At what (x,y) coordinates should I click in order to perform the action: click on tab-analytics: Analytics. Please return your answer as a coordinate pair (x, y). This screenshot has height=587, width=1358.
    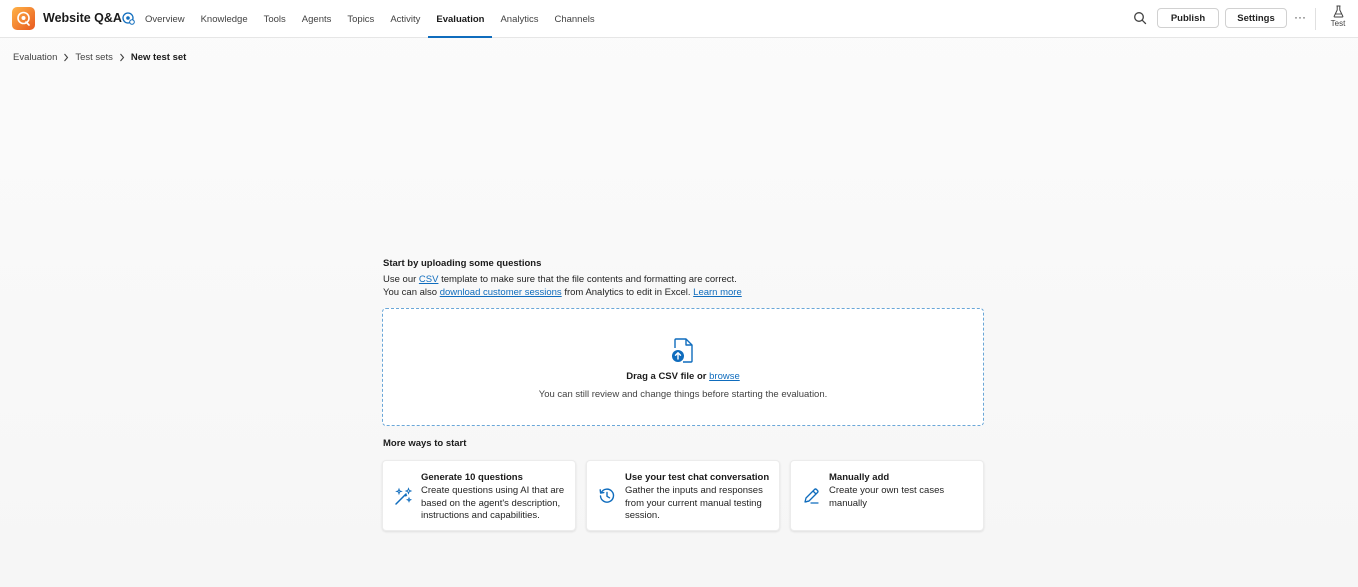
    Looking at the image, I should click on (519, 19).